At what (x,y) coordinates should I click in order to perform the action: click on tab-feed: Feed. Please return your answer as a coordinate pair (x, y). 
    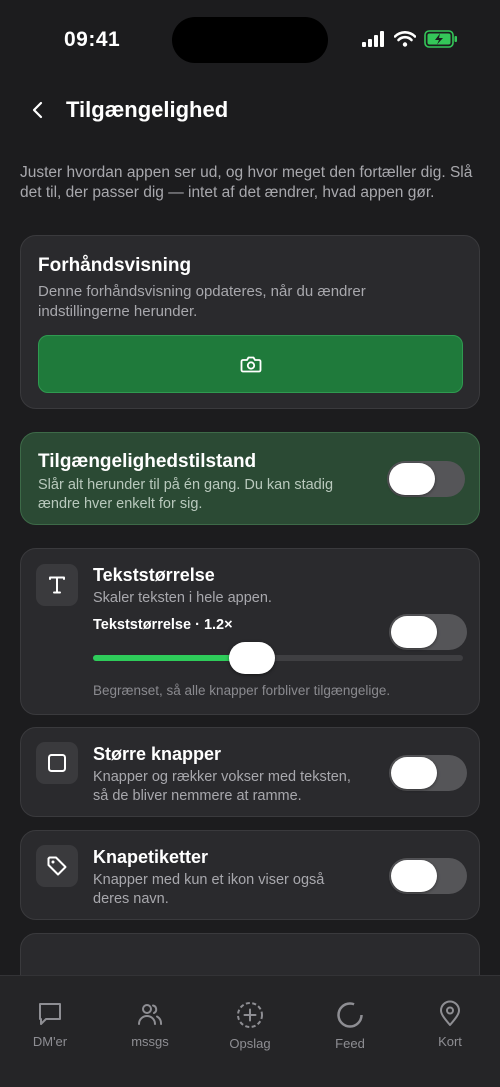
    Looking at the image, I should click on (350, 1025).